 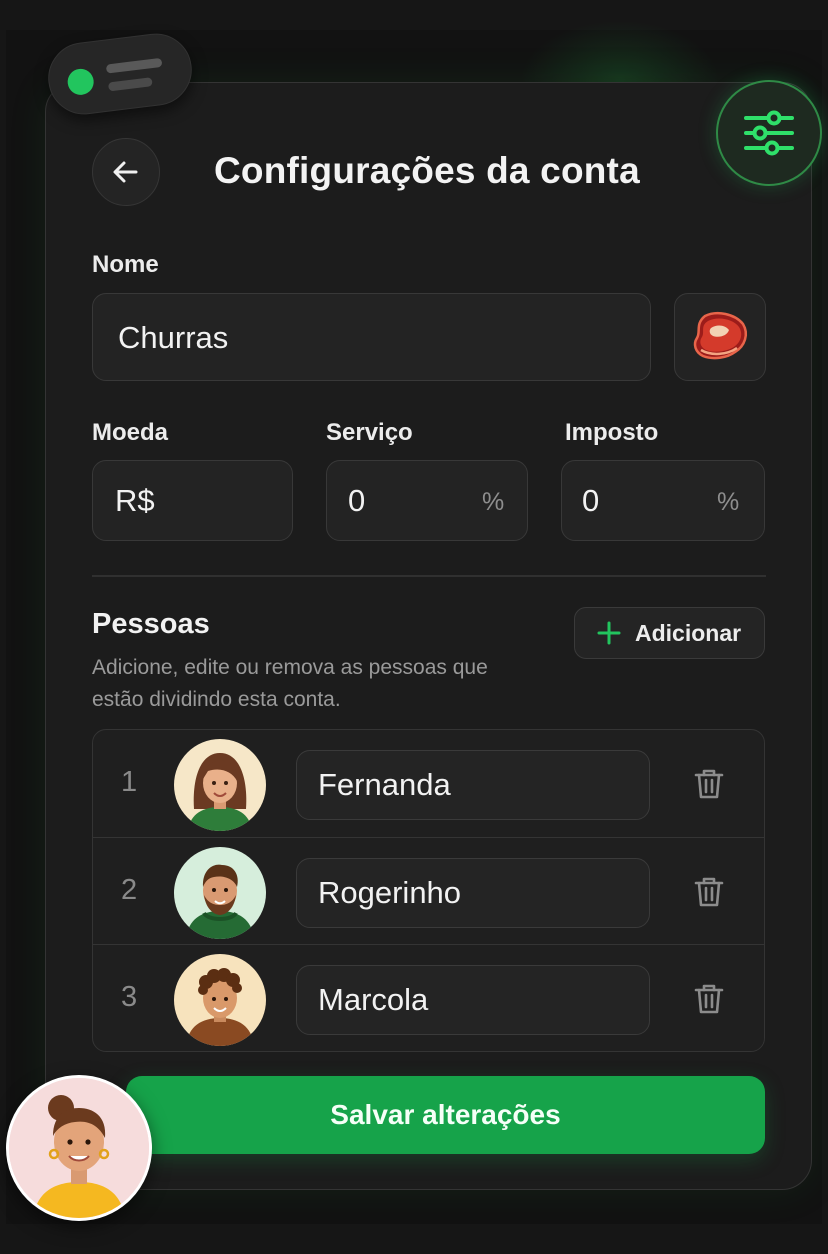 What do you see at coordinates (125, 264) in the screenshot?
I see `name-label: Nome` at bounding box center [125, 264].